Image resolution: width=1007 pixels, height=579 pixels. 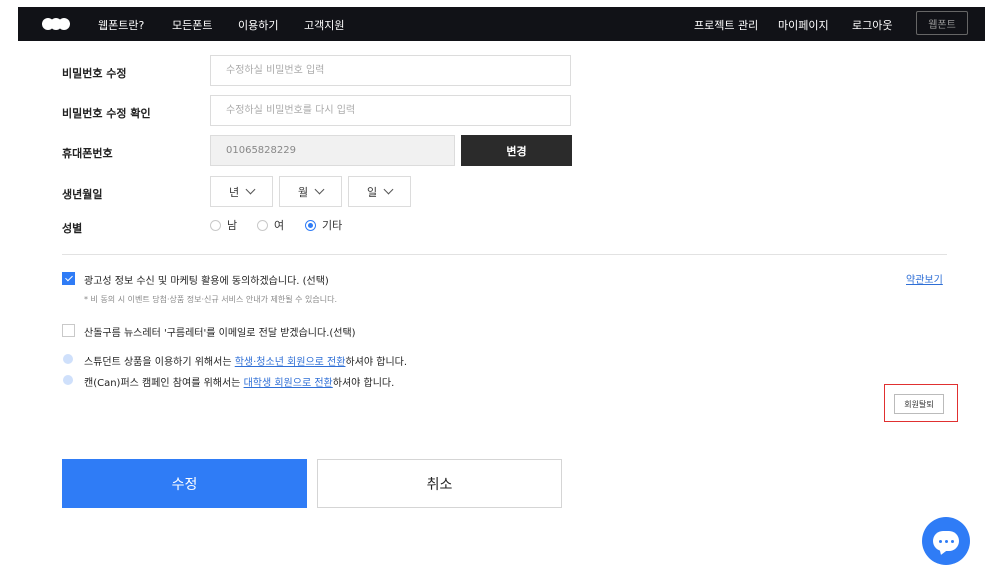 I want to click on chat-icon, so click(x=946, y=541).